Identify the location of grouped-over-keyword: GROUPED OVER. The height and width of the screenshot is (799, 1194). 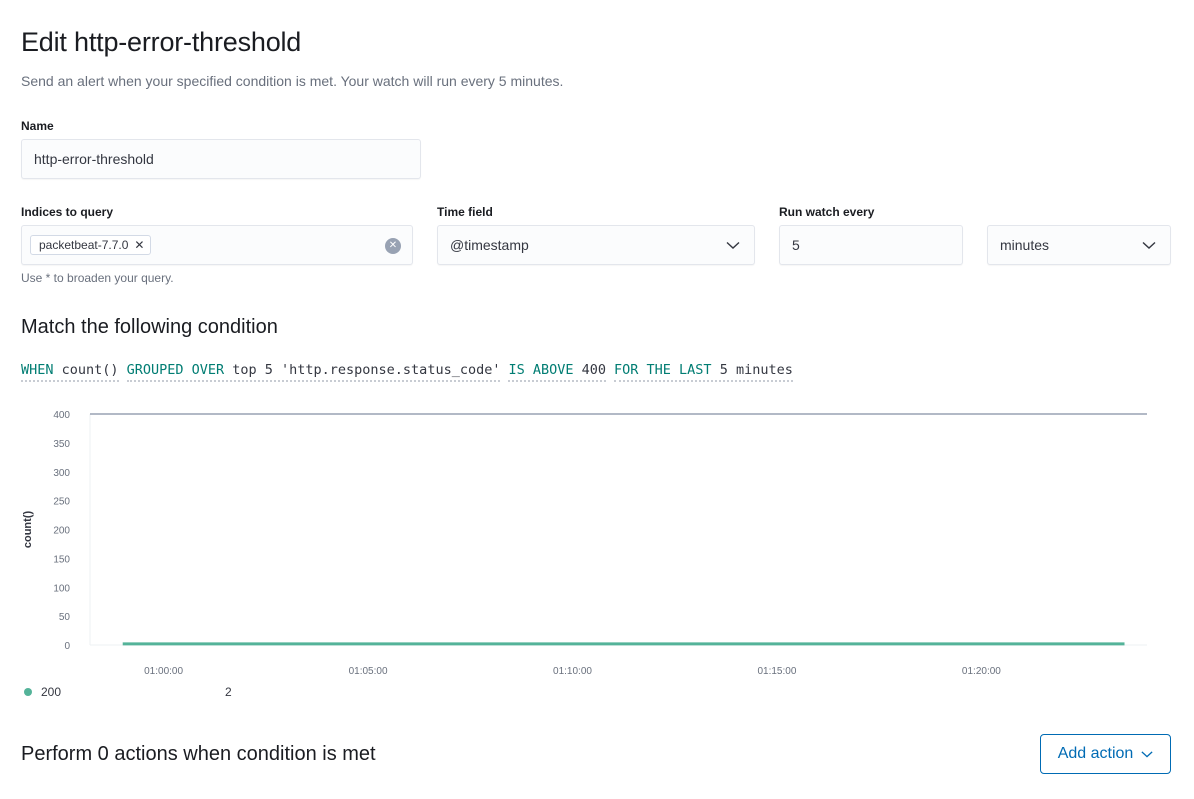
(175, 370).